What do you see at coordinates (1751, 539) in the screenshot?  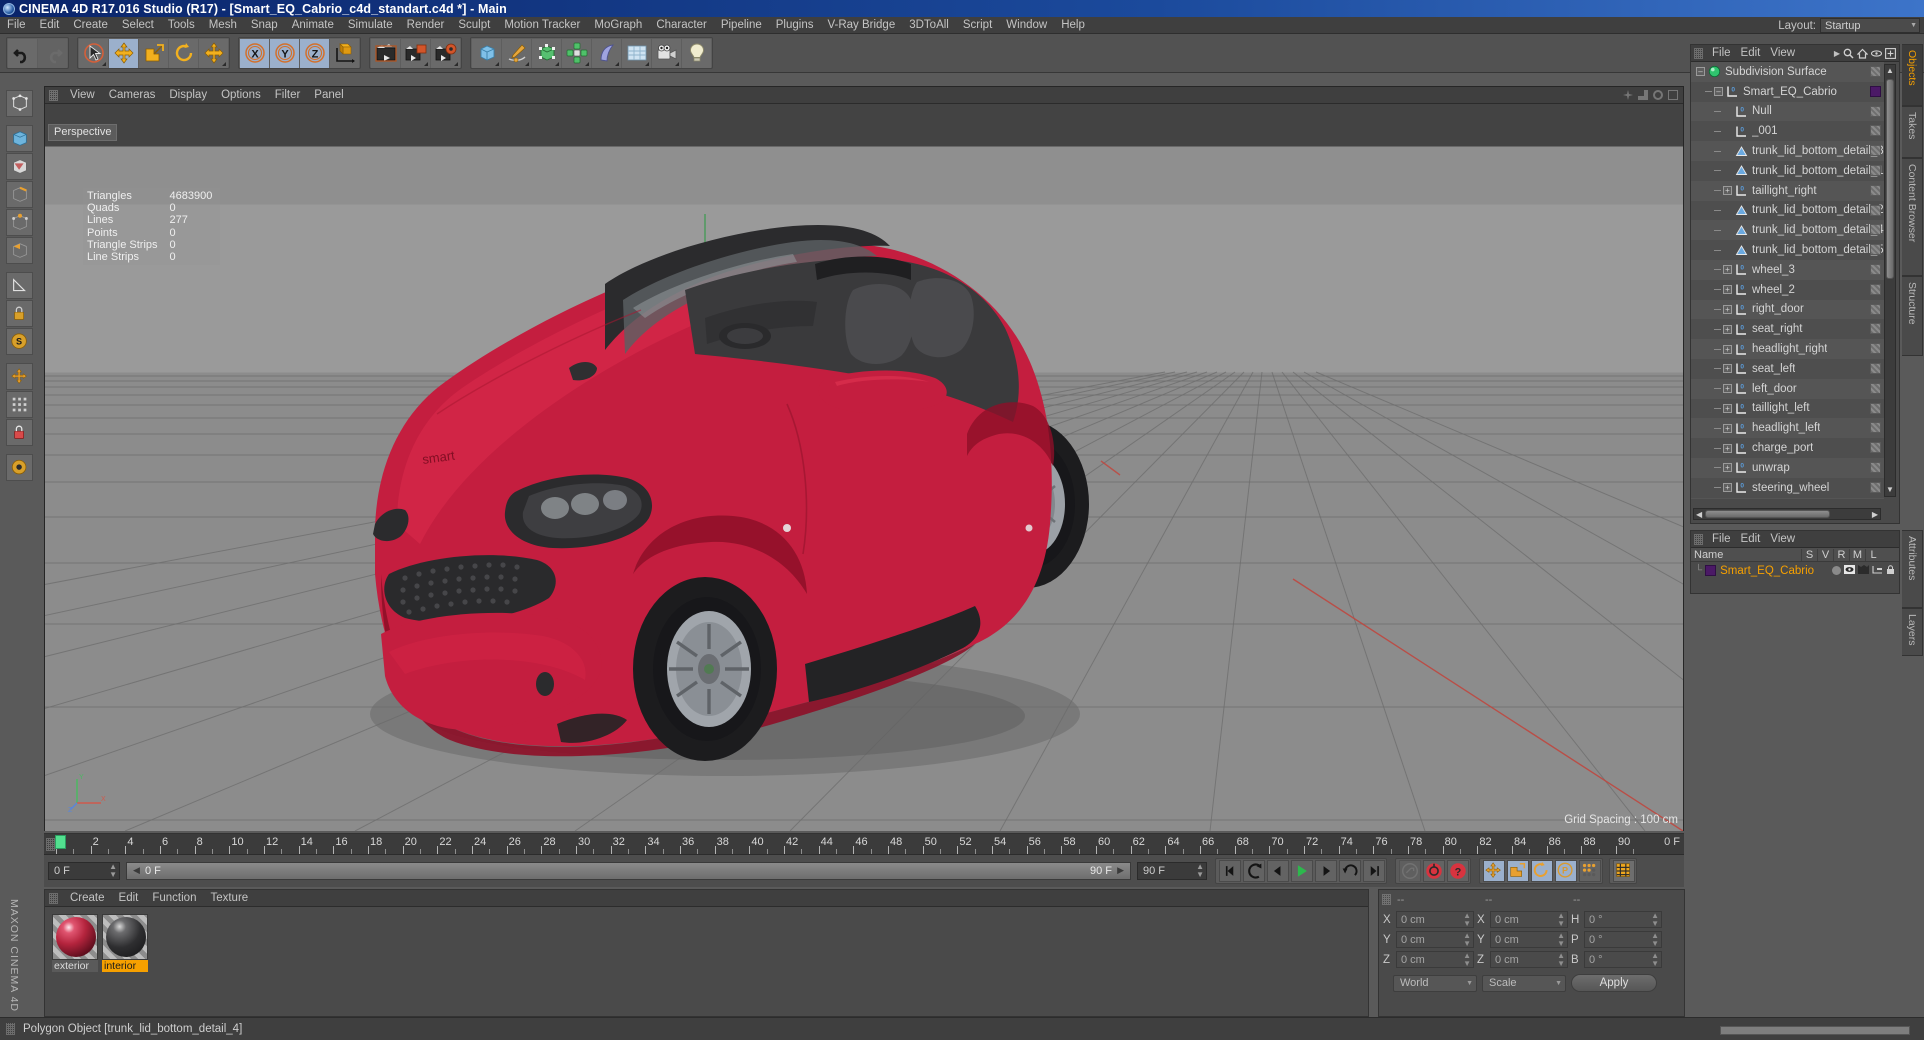 I see `layer-menu-edit: Edit` at bounding box center [1751, 539].